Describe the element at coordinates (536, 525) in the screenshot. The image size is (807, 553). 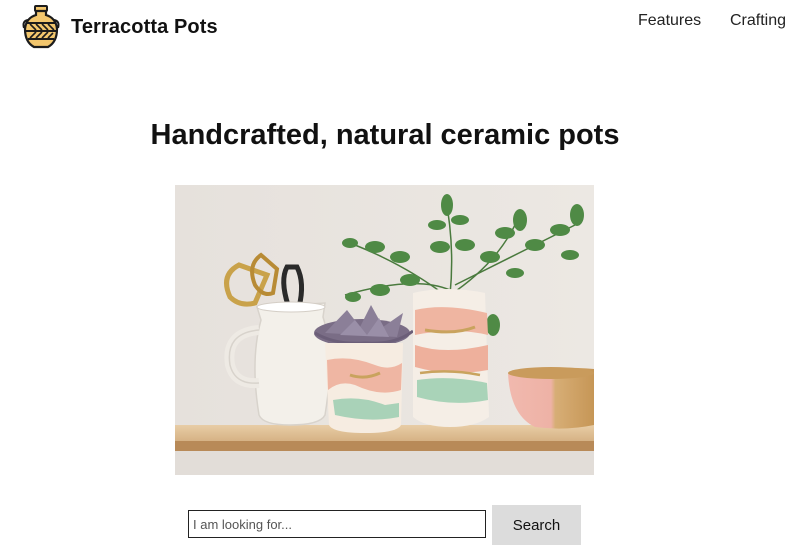
I see `search-button: Search` at that location.